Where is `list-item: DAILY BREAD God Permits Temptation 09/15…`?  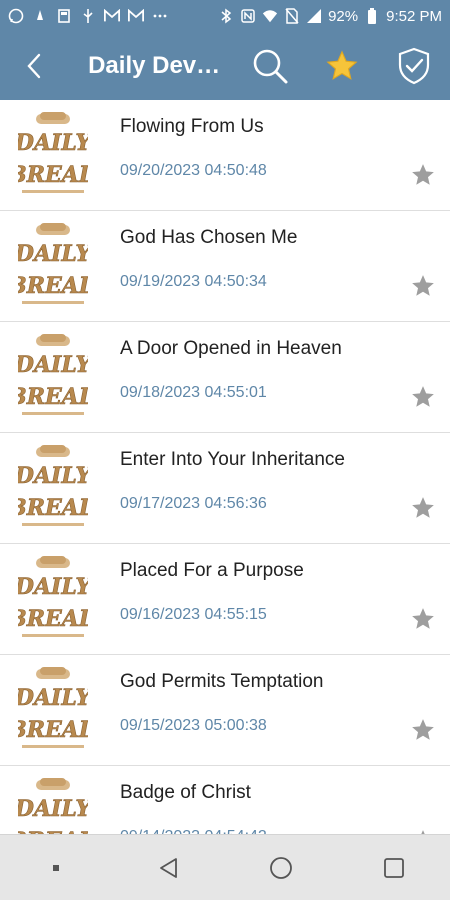
list-item: DAILY BREAD God Permits Temptation 09/15… is located at coordinates (225, 710).